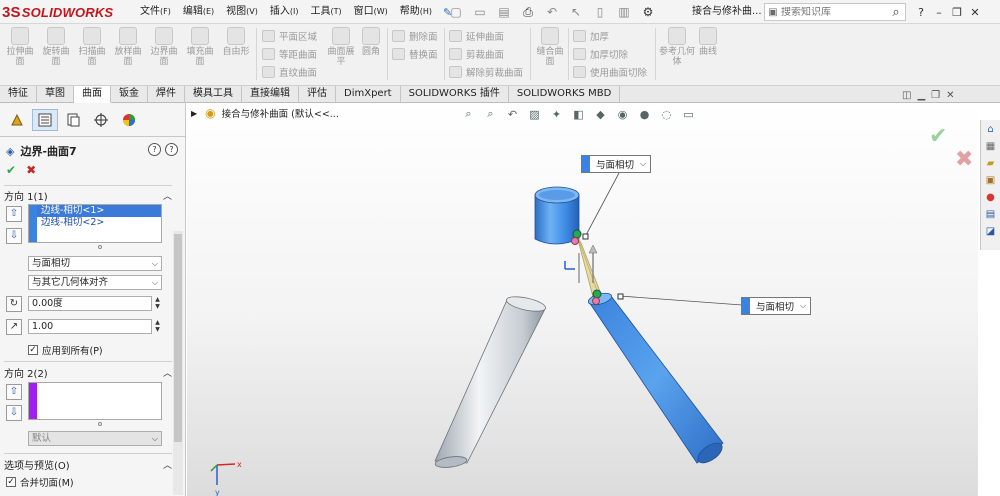 This screenshot has width=1000, height=496. I want to click on custom-properties-icon: ▤, so click(990, 214).